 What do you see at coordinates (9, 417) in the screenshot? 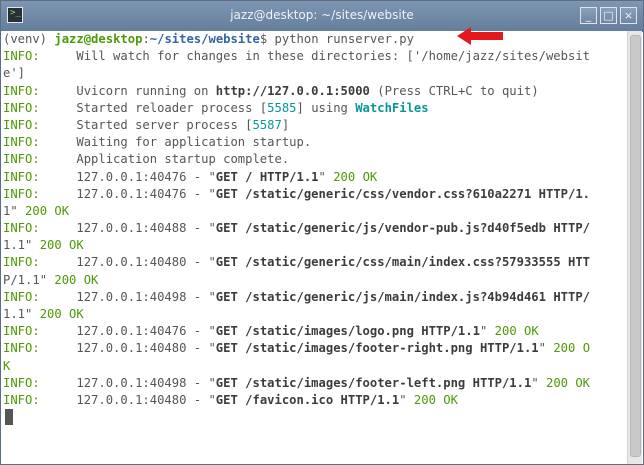
I see `terminal-cursor` at bounding box center [9, 417].